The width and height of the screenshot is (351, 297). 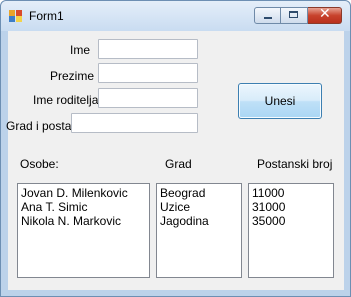 I want to click on minimize-icon, so click(x=268, y=18).